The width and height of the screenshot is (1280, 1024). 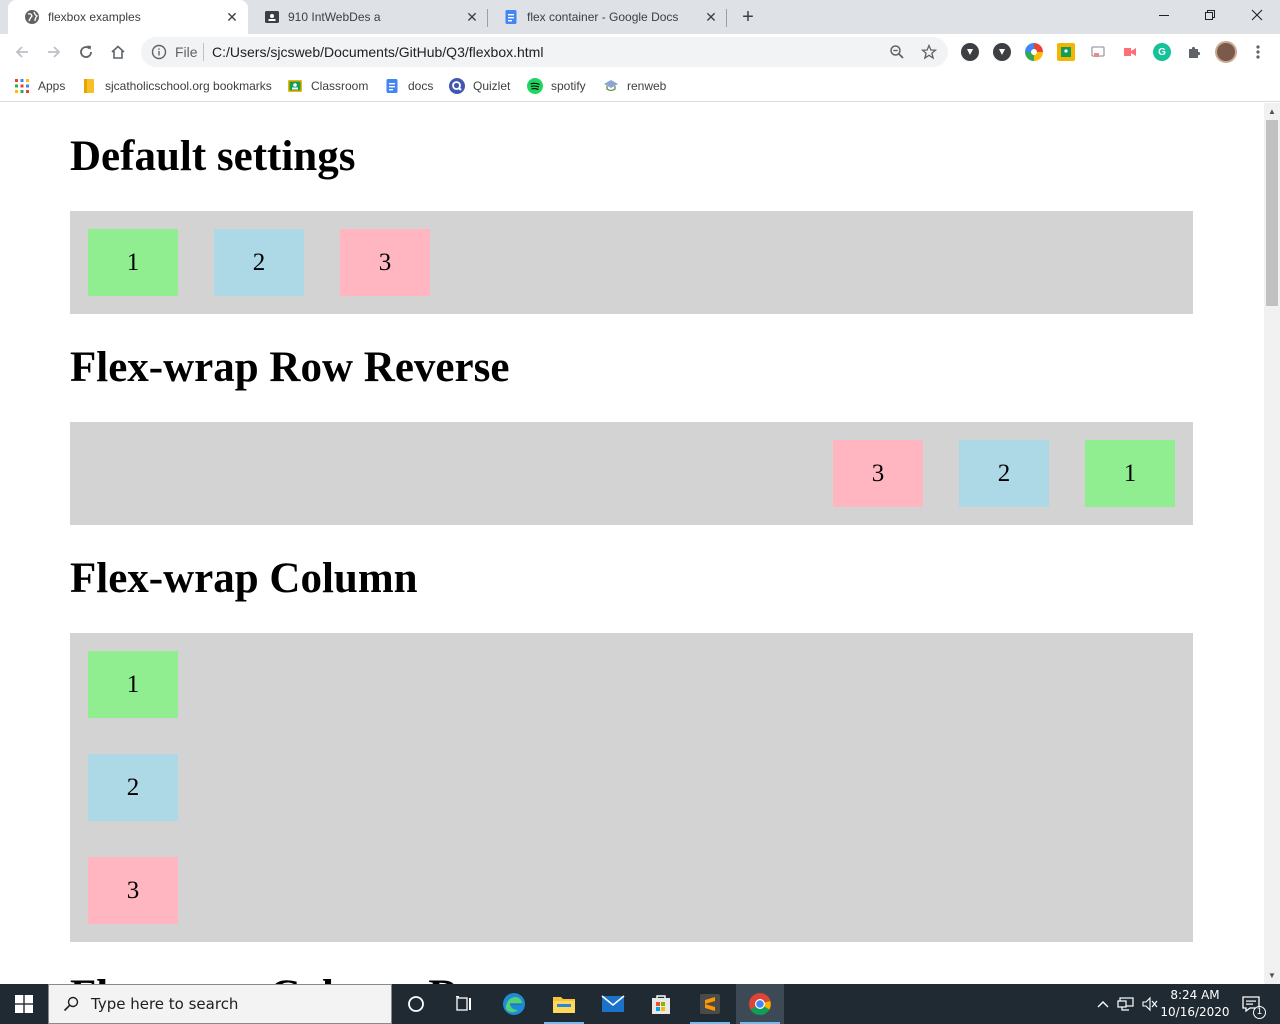 What do you see at coordinates (159, 52) in the screenshot?
I see `info-icon` at bounding box center [159, 52].